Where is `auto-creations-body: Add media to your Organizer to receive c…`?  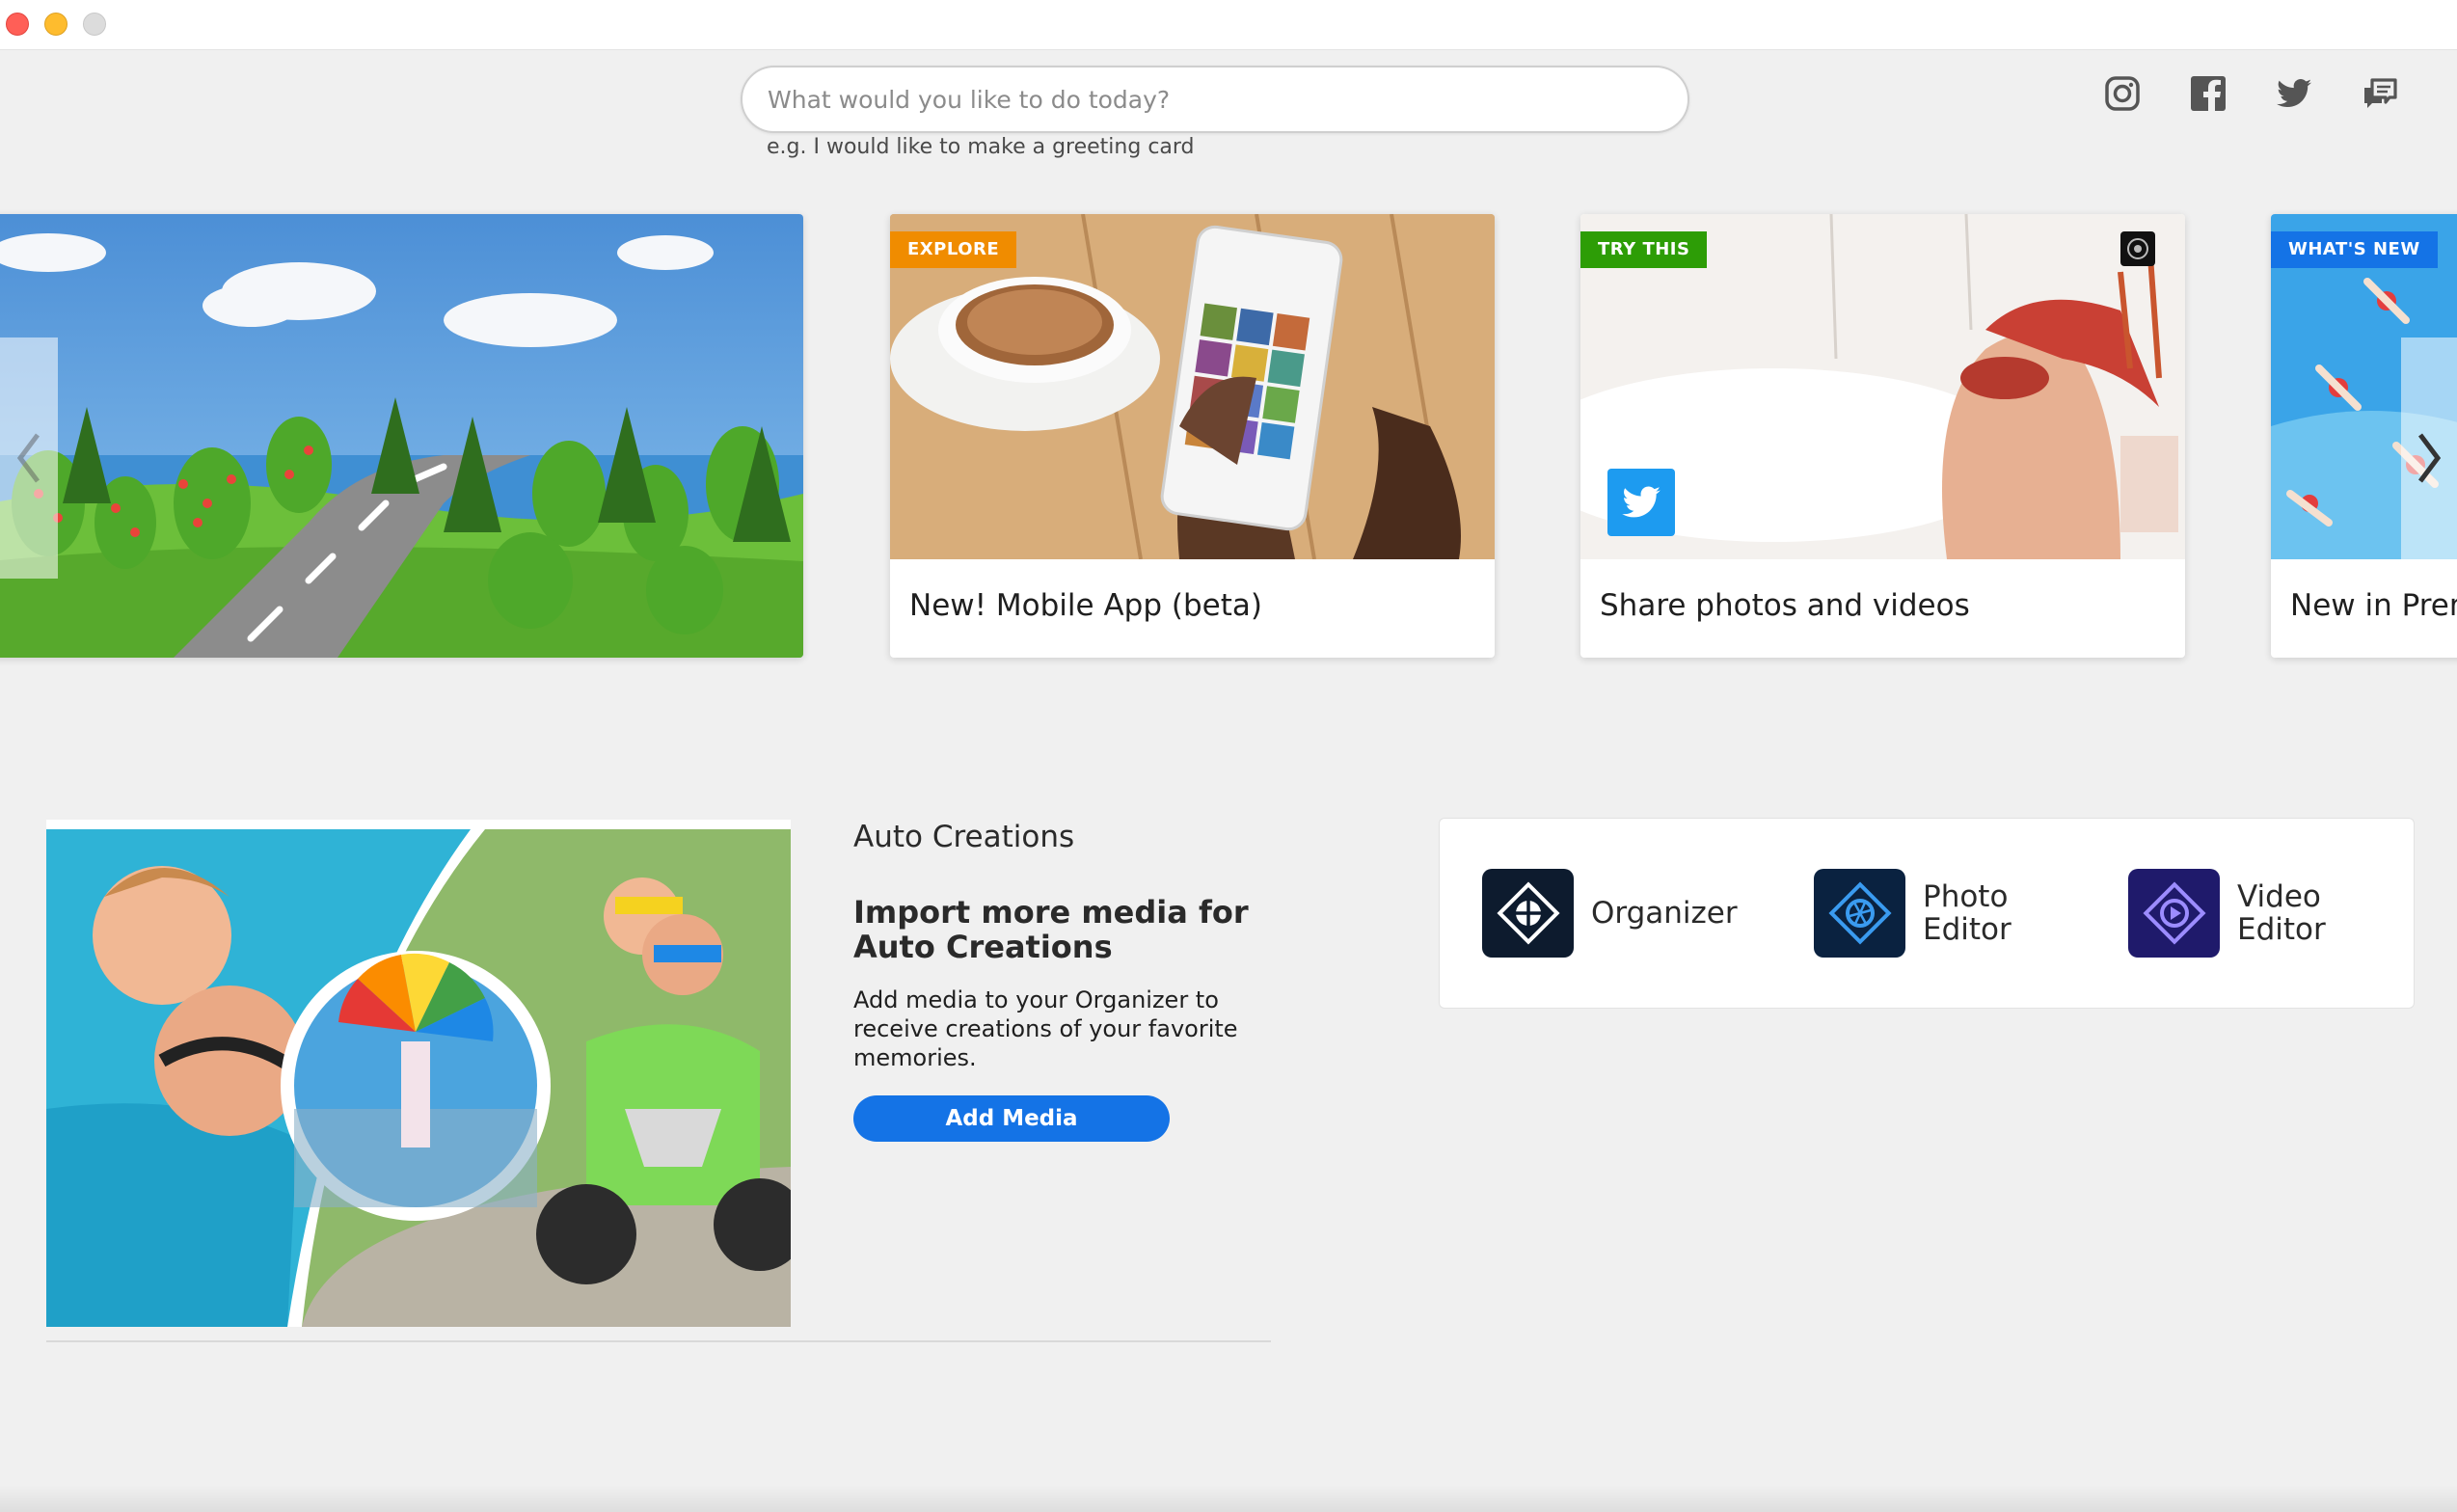
auto-creations-body: Add media to your Organizer to receive c… is located at coordinates (1045, 1028).